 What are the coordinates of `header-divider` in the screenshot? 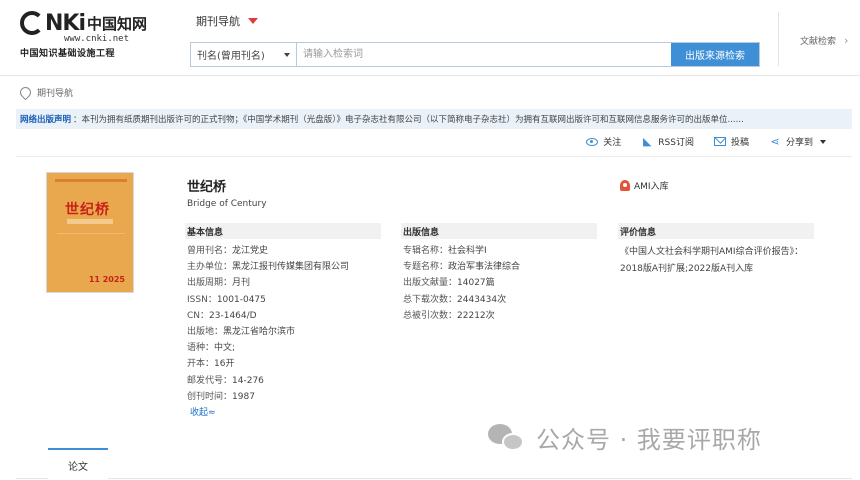 It's located at (778, 39).